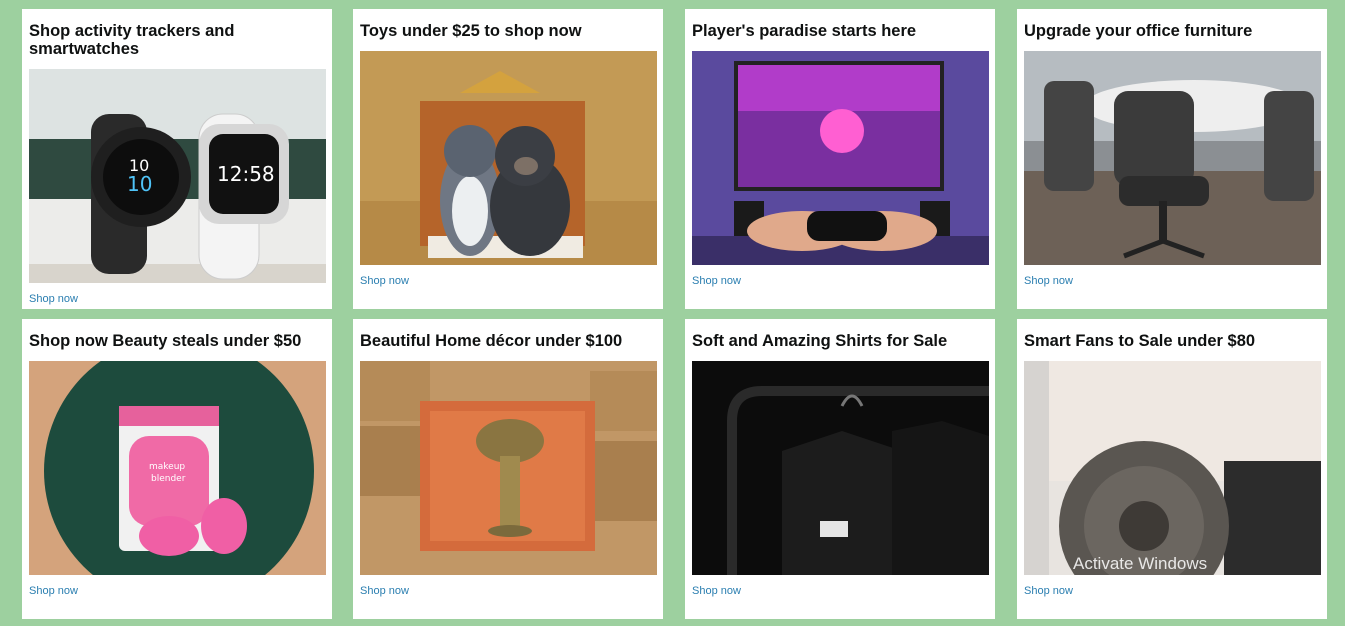 The height and width of the screenshot is (626, 1345). What do you see at coordinates (167, 467) in the screenshot?
I see `svg-text: makeup` at bounding box center [167, 467].